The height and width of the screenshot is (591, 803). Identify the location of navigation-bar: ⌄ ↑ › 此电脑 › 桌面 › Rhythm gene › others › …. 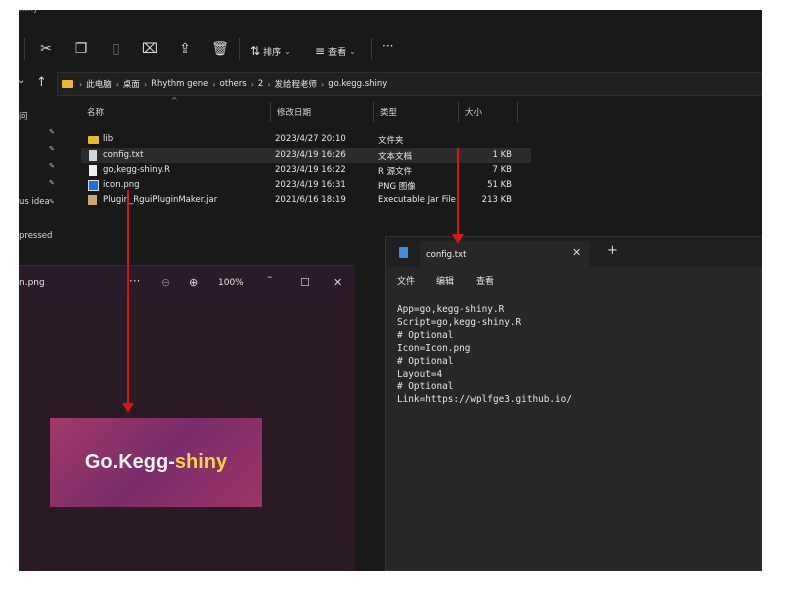
(390, 84).